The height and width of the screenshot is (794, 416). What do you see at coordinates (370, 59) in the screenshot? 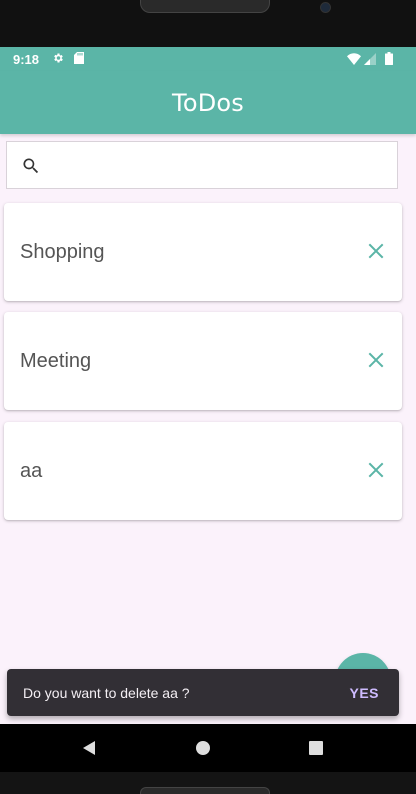
I see `cell-signal-icon` at bounding box center [370, 59].